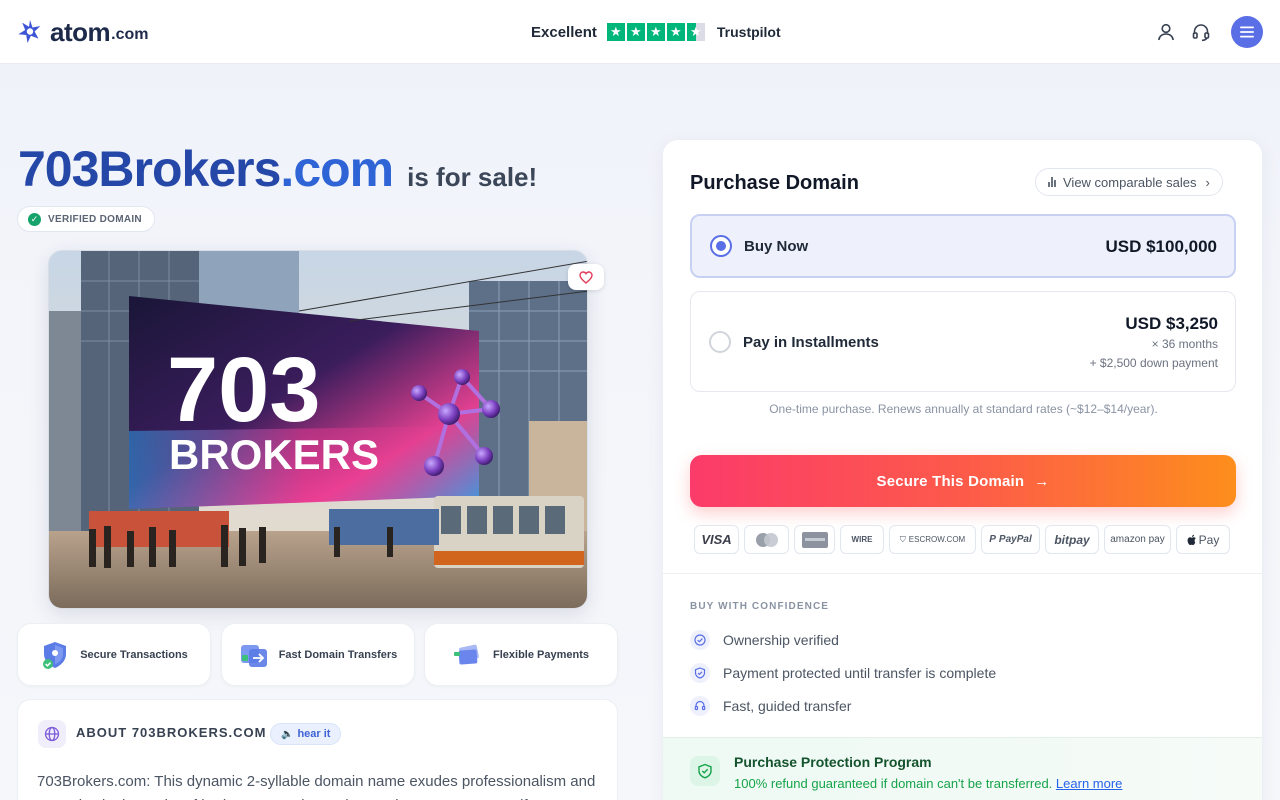  I want to click on account-icon, so click(1166, 32).